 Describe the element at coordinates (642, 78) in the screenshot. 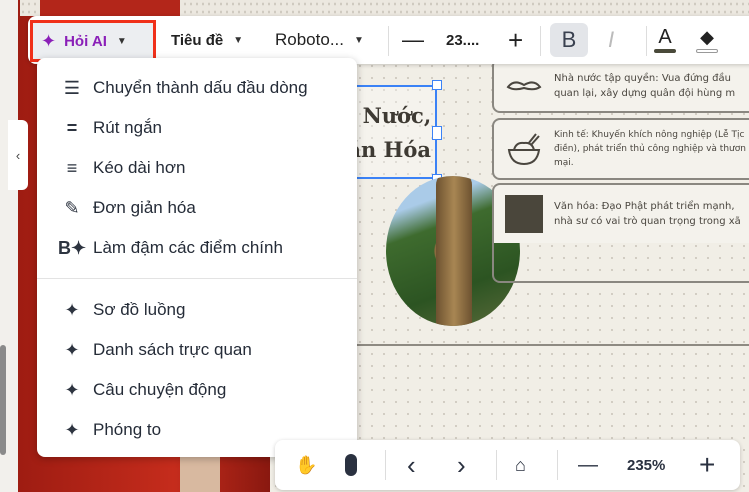

I see `card-text: Nhà nước tập quyền: Vua đứng đầu` at that location.